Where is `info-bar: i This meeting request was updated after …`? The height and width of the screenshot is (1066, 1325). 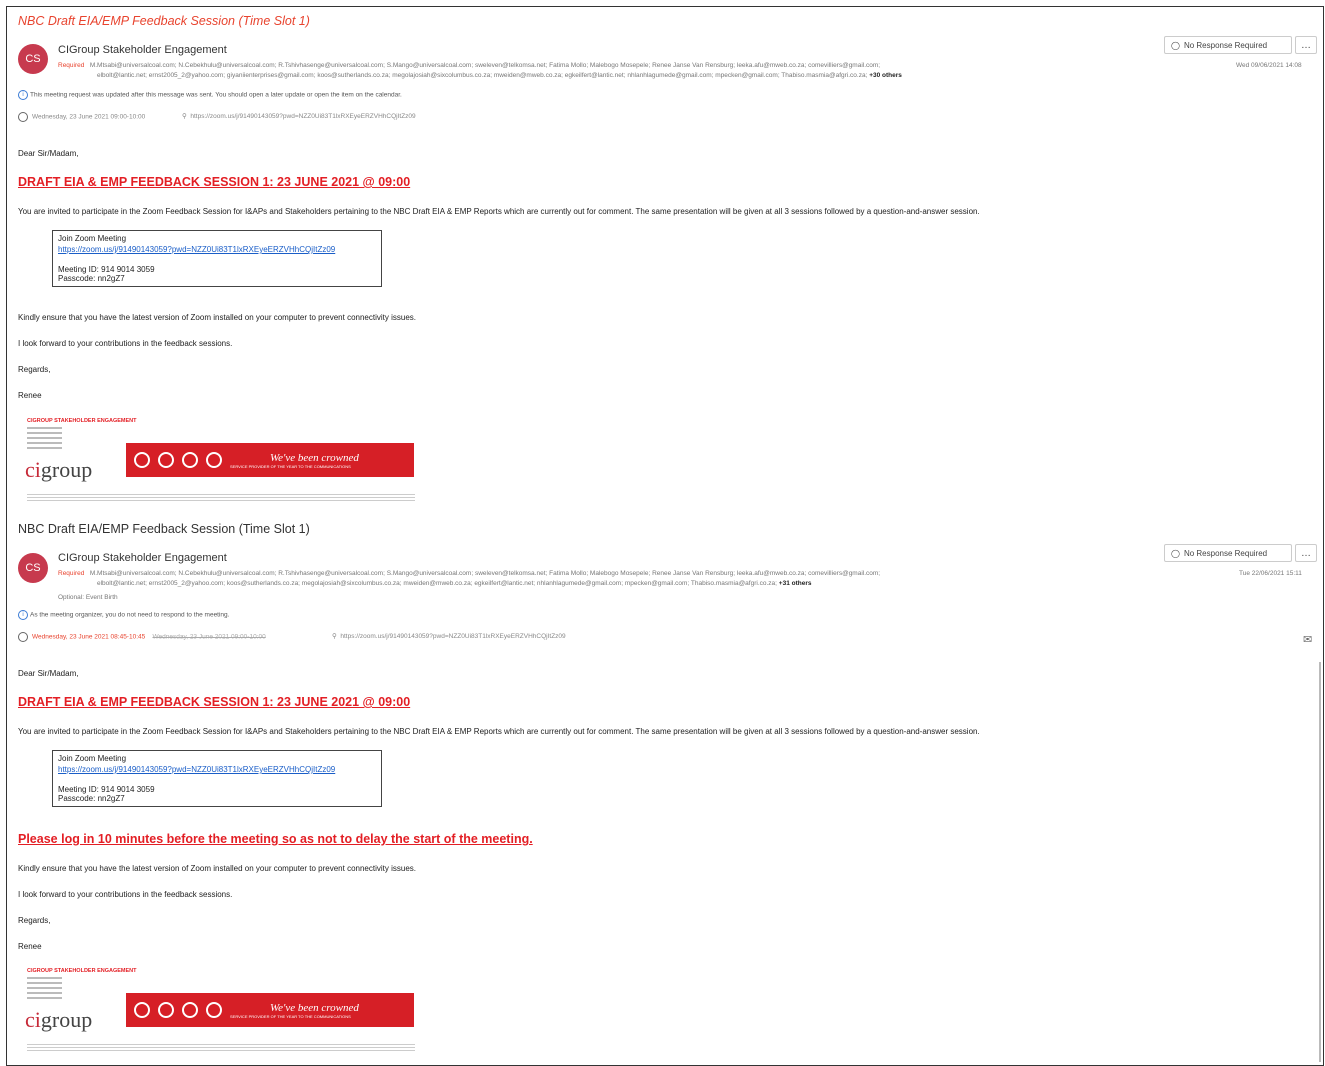
info-bar: i This meeting request was updated after … is located at coordinates (210, 95).